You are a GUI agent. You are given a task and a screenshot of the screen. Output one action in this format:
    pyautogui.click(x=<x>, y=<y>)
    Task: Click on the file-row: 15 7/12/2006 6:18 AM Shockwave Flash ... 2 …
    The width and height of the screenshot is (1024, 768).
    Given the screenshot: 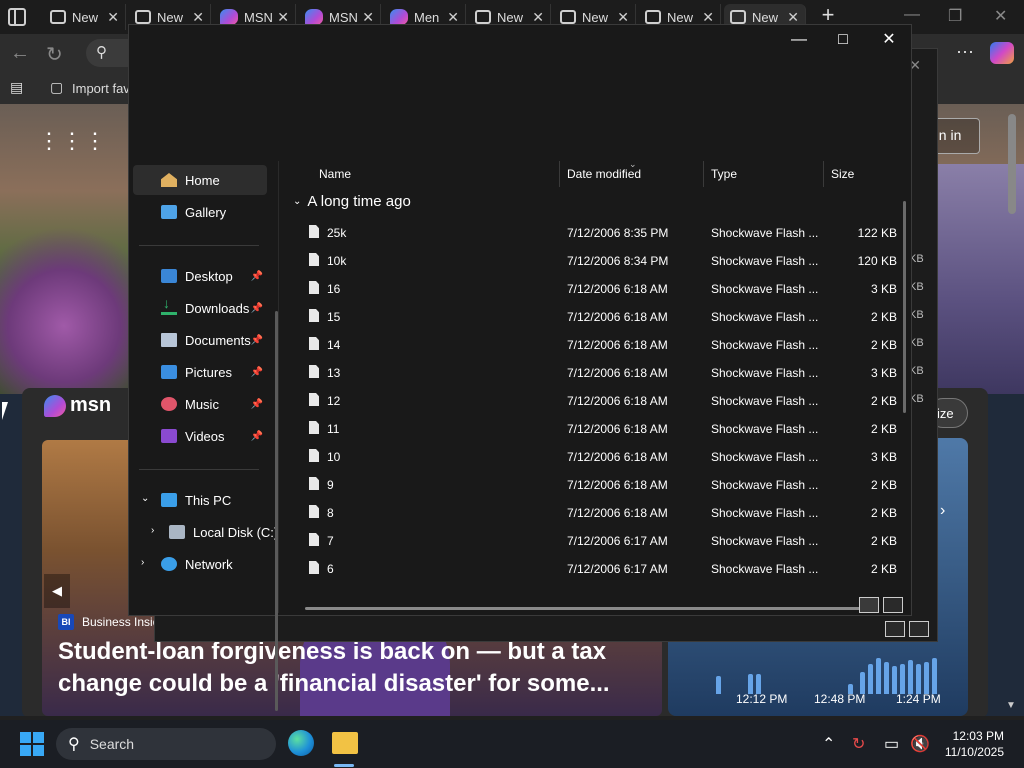 What is the action you would take?
    pyautogui.click(x=595, y=316)
    